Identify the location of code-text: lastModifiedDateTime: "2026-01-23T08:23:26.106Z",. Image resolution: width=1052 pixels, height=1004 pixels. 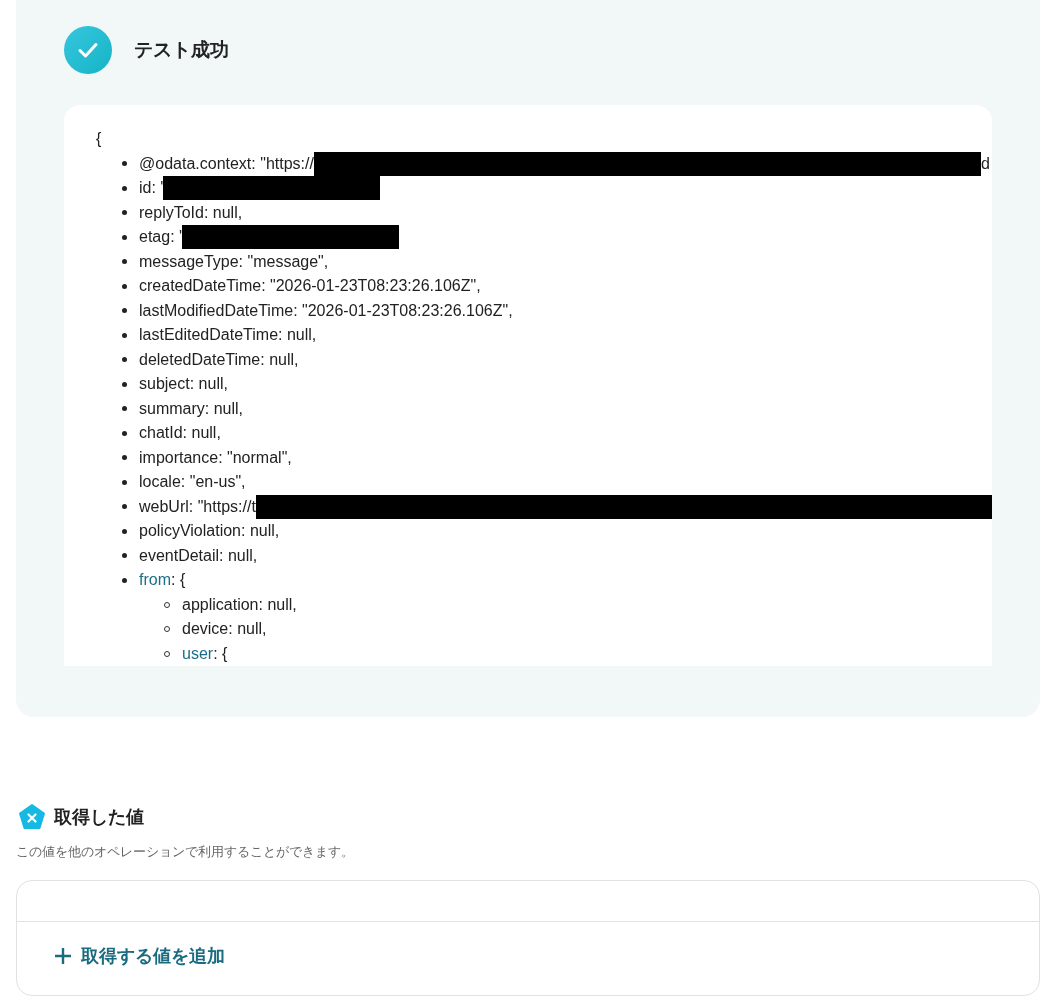
(326, 310).